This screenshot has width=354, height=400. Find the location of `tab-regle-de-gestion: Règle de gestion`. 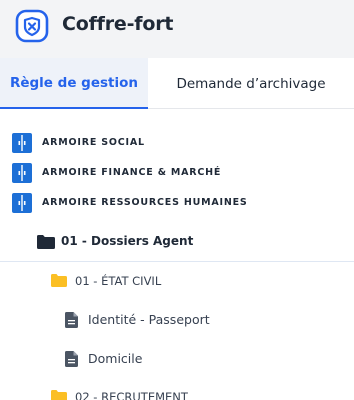

tab-regle-de-gestion: Règle de gestion is located at coordinates (74, 83).